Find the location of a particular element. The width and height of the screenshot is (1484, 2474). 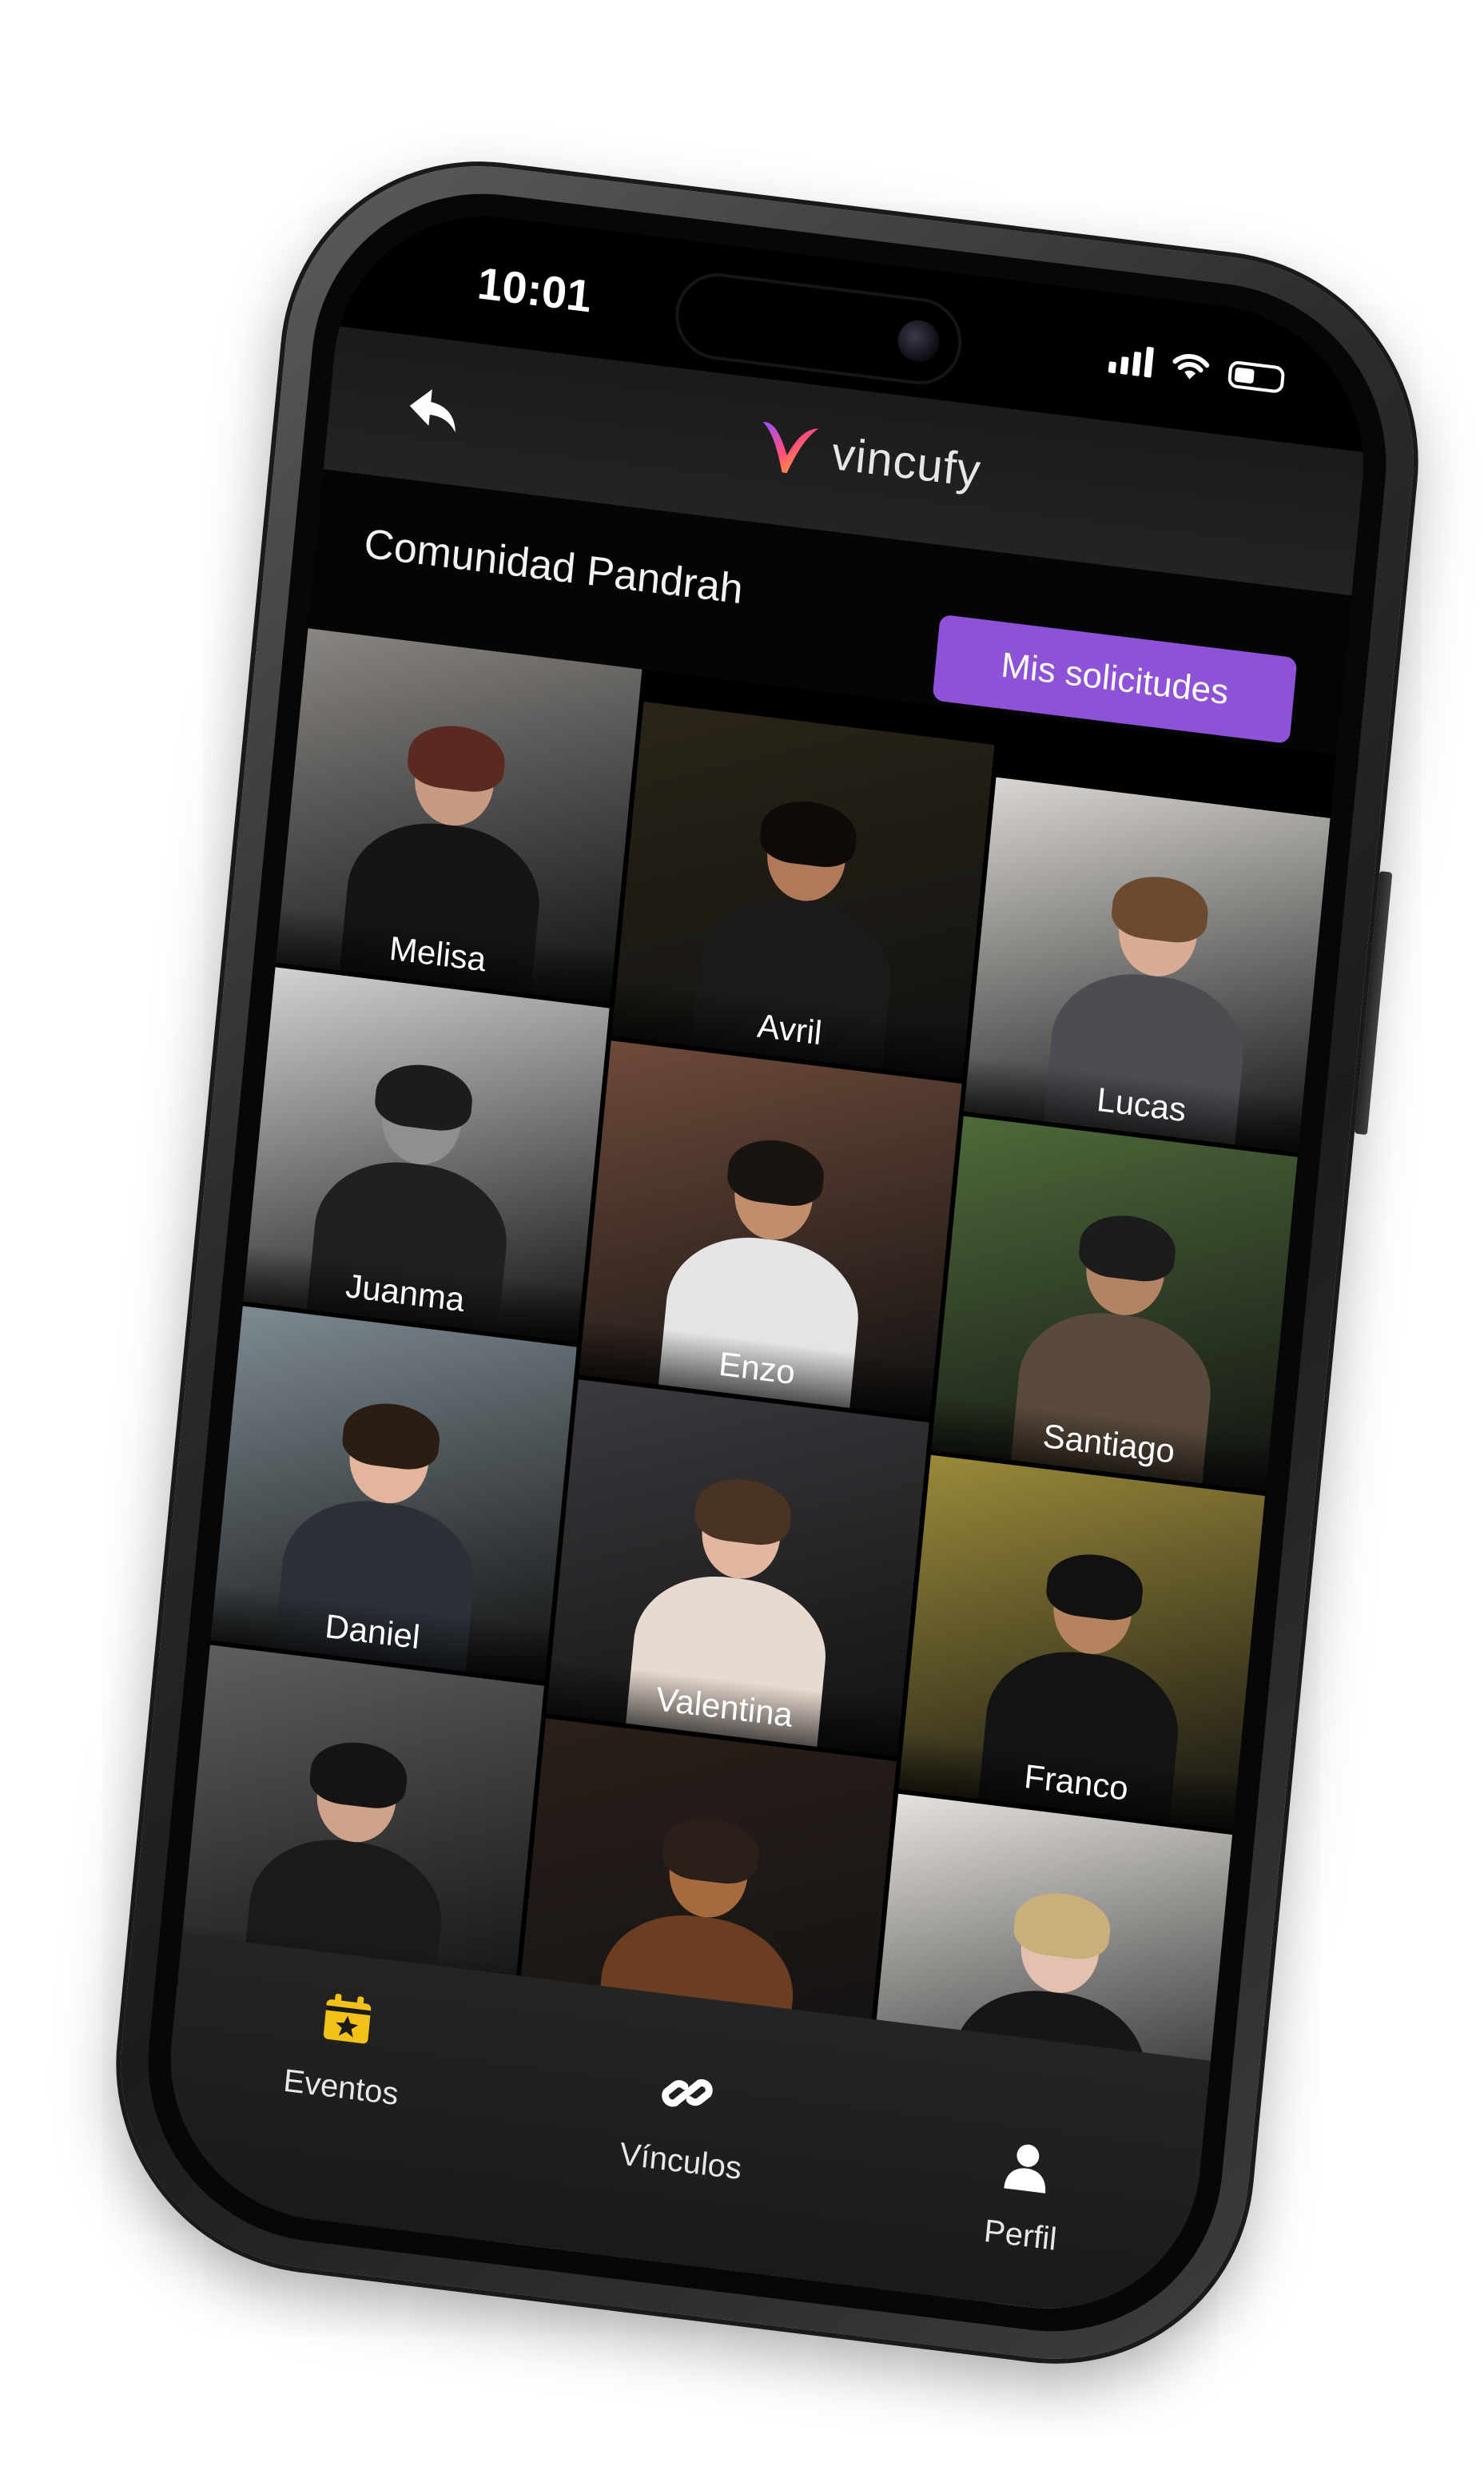

profile-card: Lucas is located at coordinates (1155, 966).